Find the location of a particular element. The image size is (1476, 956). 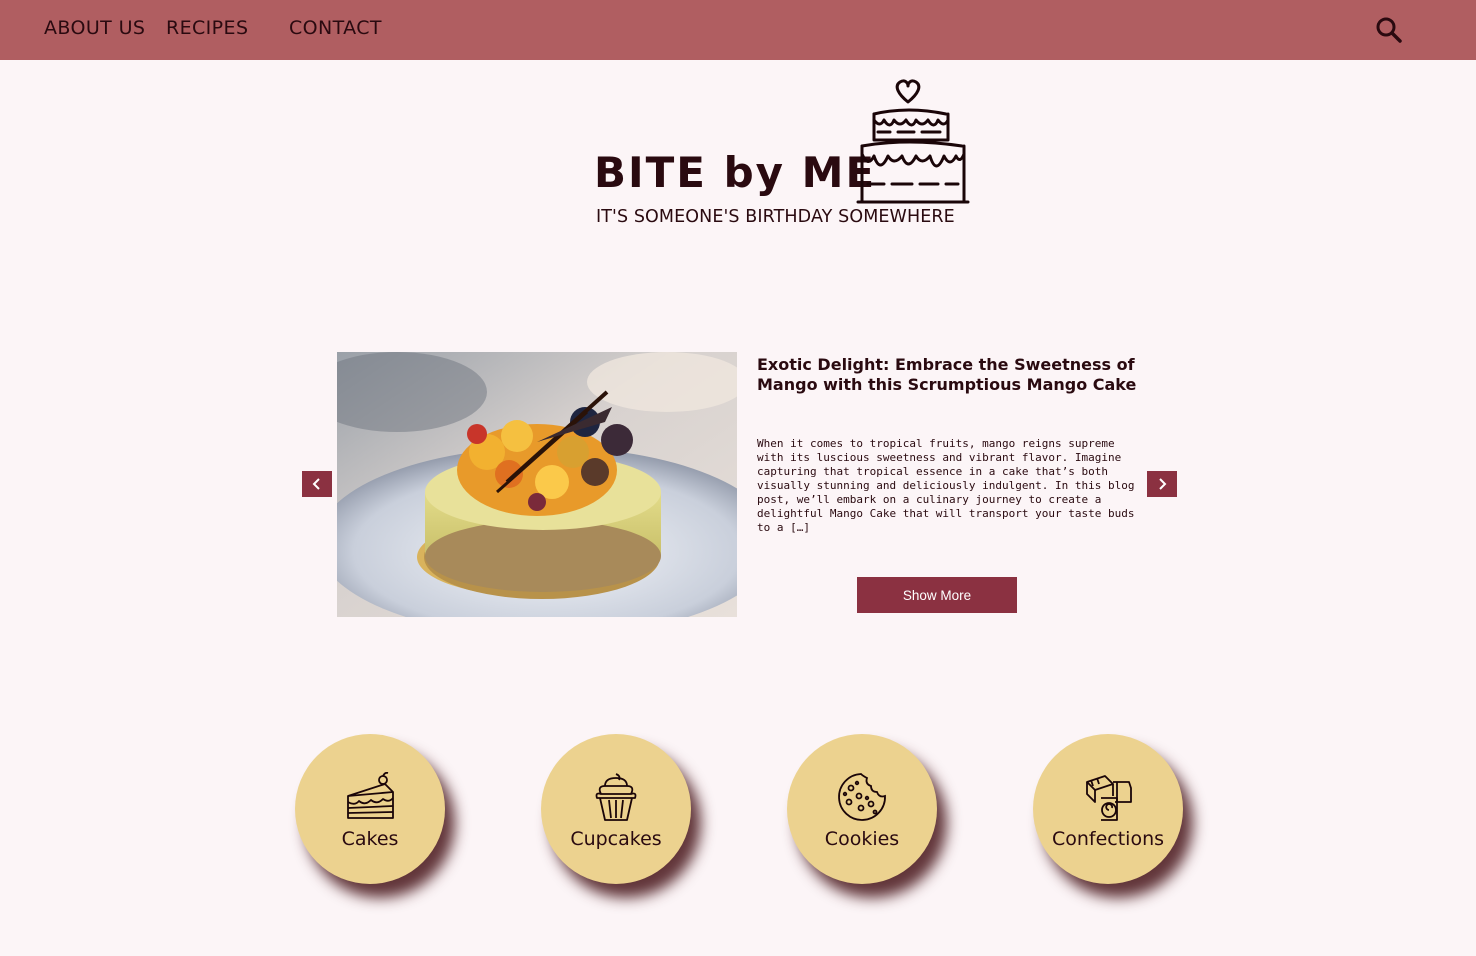

show-more-button: Show More is located at coordinates (937, 595).